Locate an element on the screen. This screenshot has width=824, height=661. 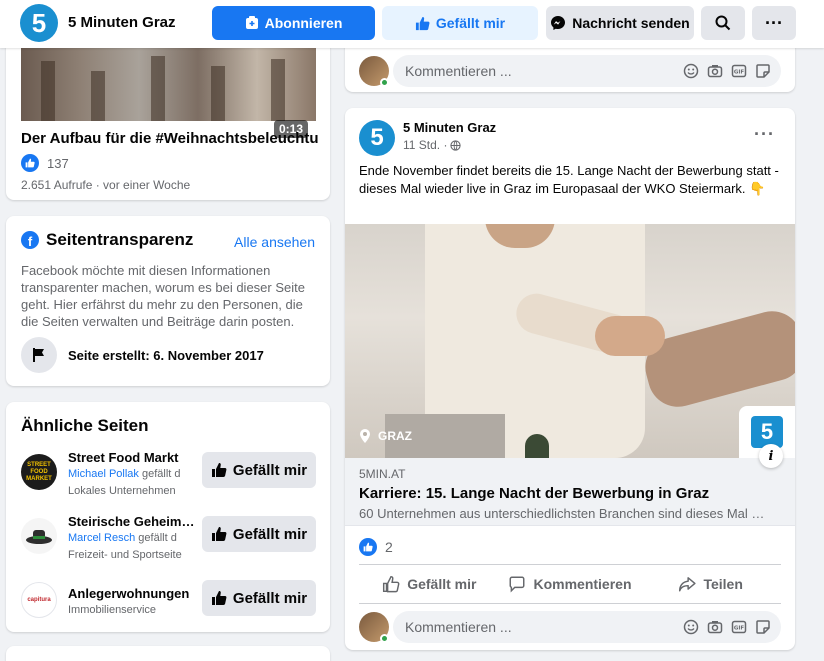
post-timestamp: 11 Std. · is located at coordinates (432, 145).